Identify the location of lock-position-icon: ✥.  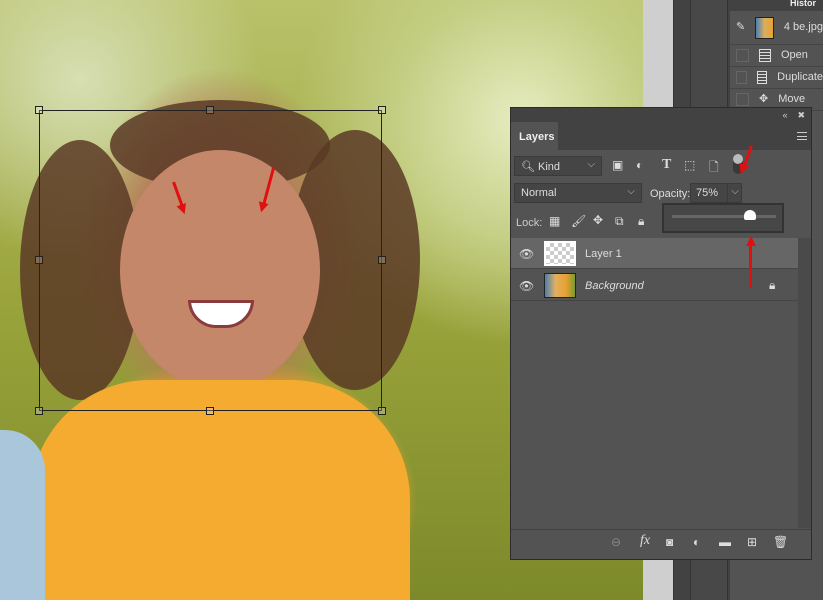
(598, 220).